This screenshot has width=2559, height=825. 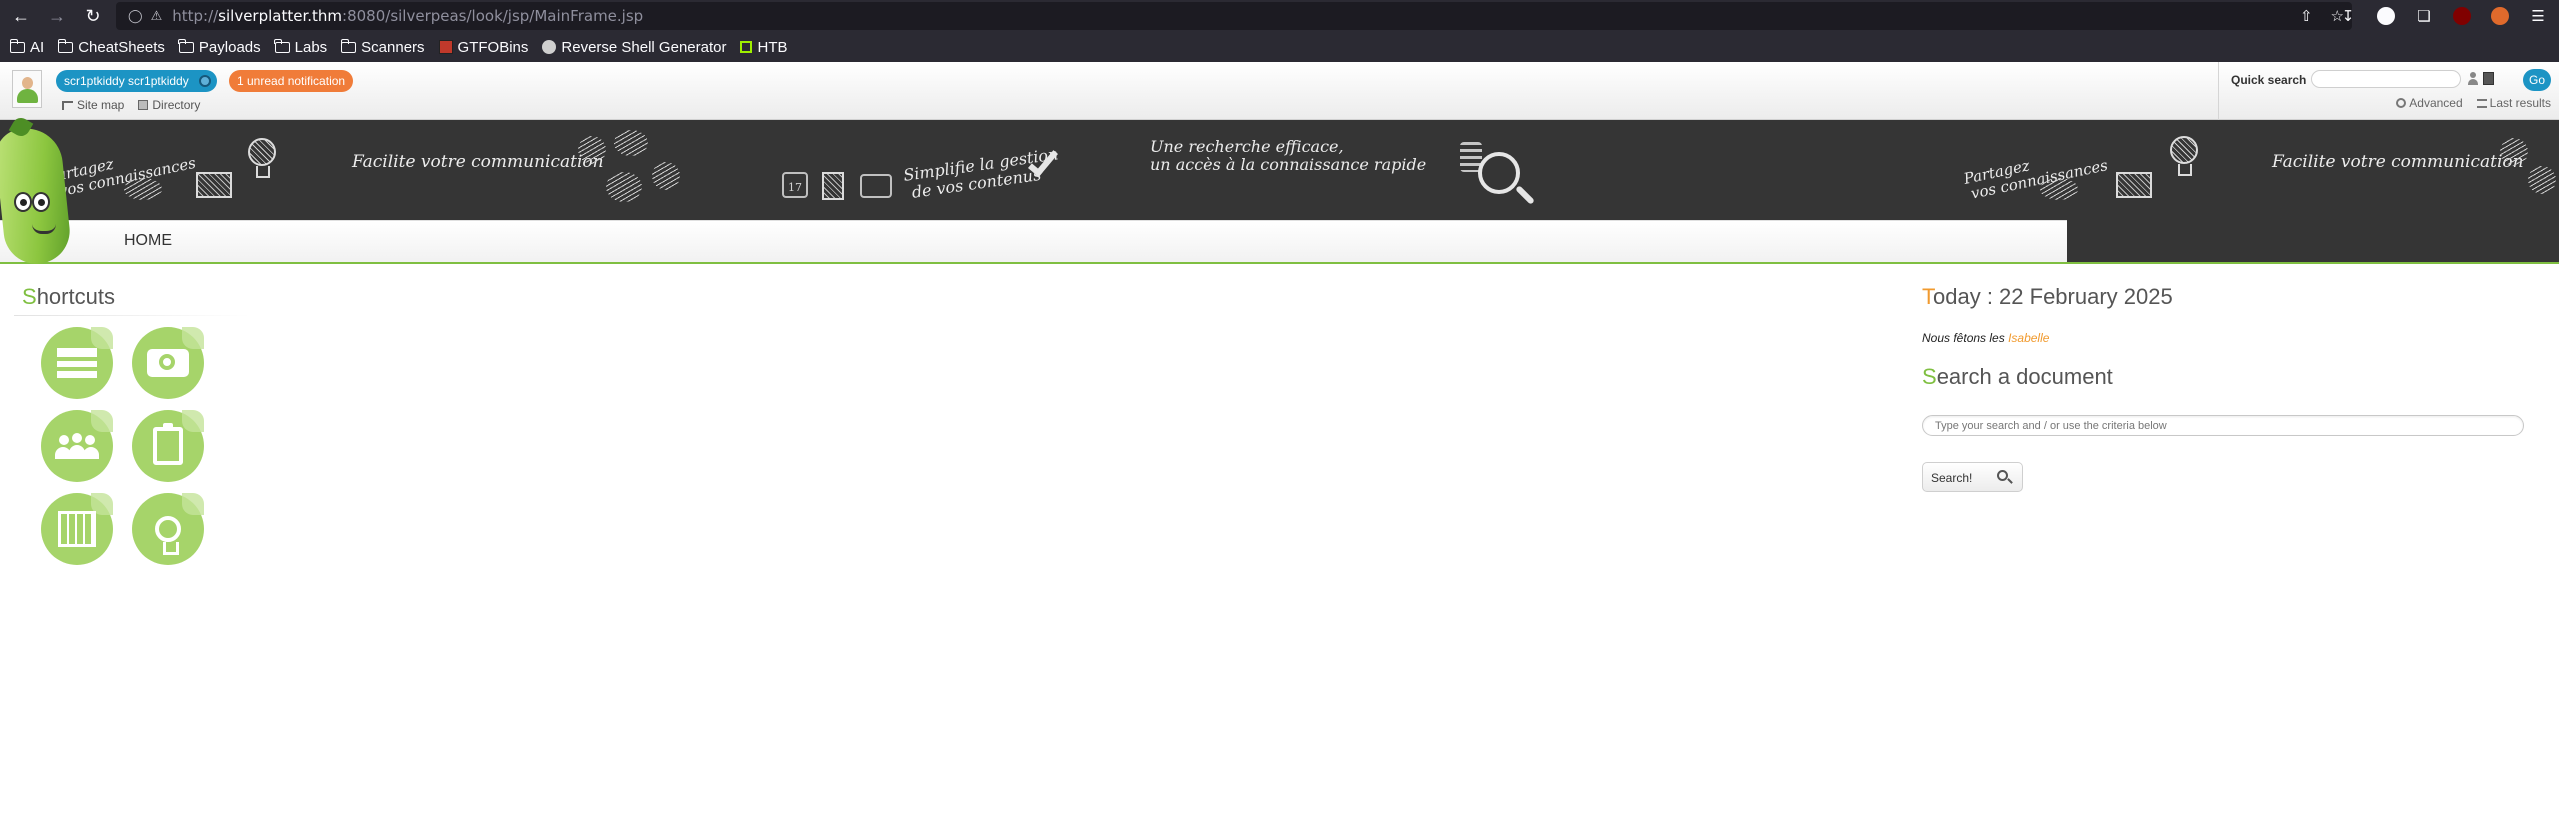 What do you see at coordinates (631, 143) in the screenshot?
I see `refresh-arrows-icon` at bounding box center [631, 143].